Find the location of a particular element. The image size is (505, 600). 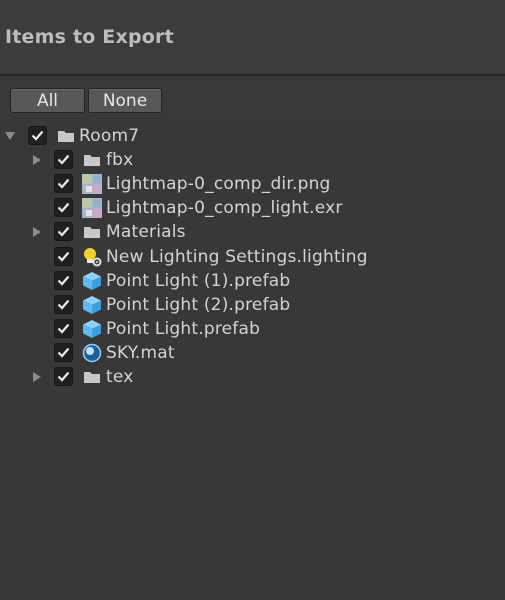

lighting-settings-icon is located at coordinates (92, 257).